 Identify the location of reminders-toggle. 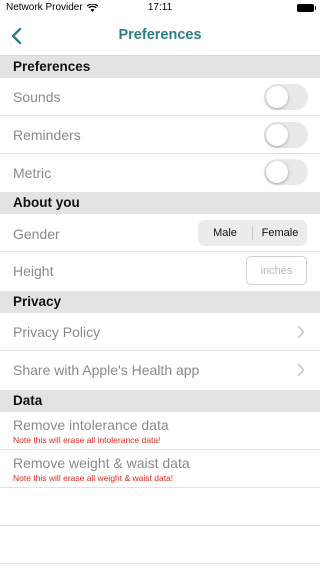
(286, 135).